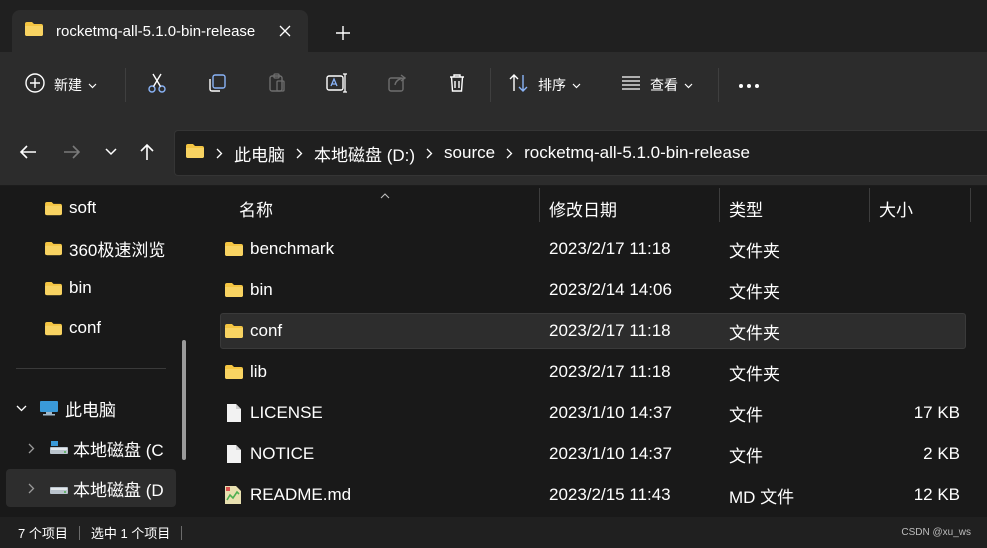 The width and height of the screenshot is (987, 548). I want to click on table-row: LICENSE 2023/1/10 14:37 文件 17 KB, so click(593, 413).